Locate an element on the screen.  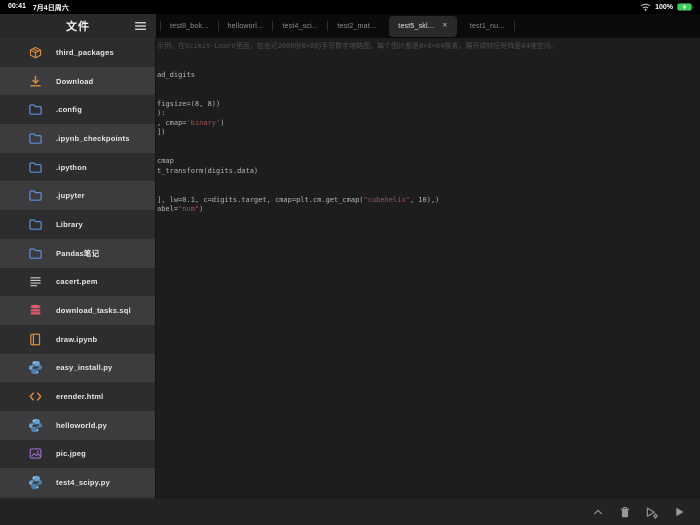
tab-separator is located at coordinates (514, 26).